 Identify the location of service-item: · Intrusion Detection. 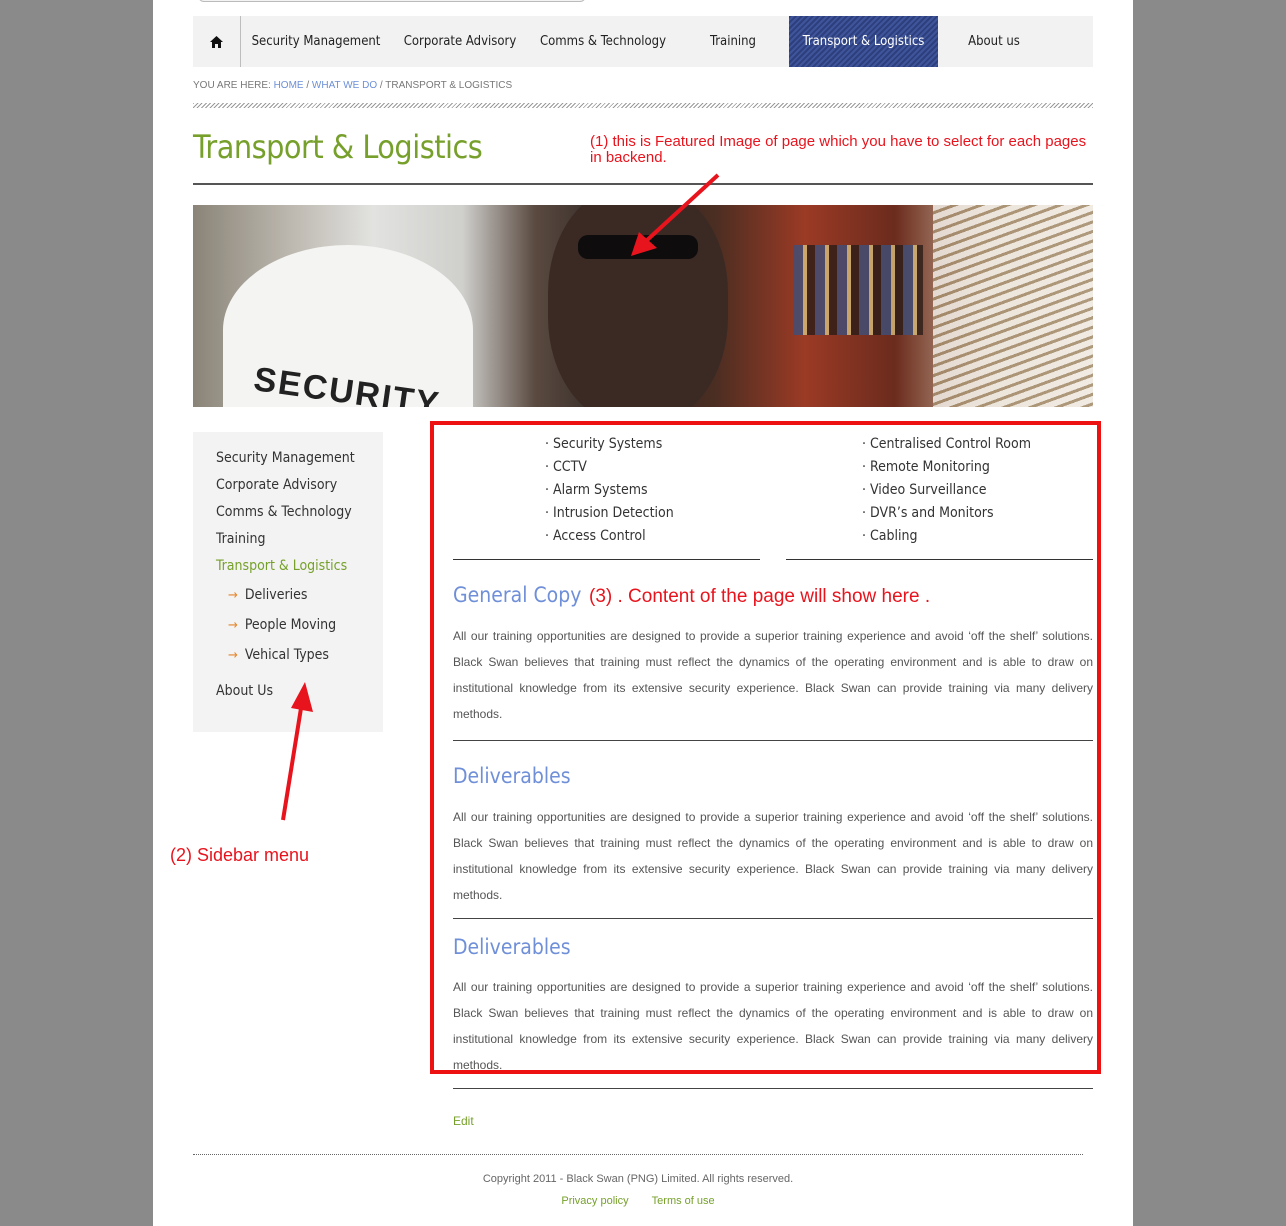
(609, 513).